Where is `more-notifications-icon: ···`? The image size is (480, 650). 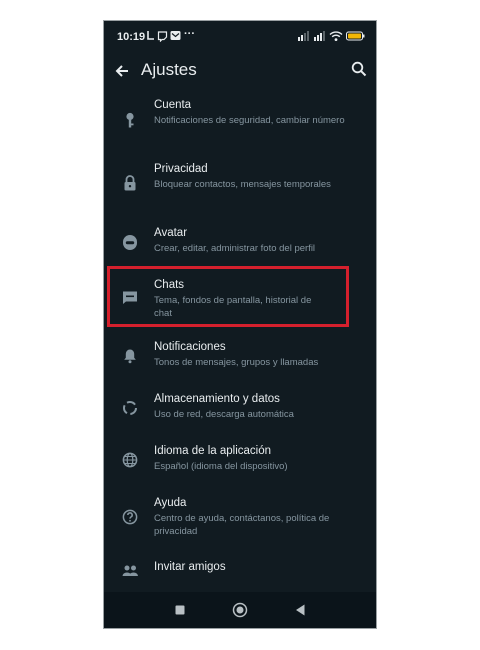 more-notifications-icon: ··· is located at coordinates (189, 34).